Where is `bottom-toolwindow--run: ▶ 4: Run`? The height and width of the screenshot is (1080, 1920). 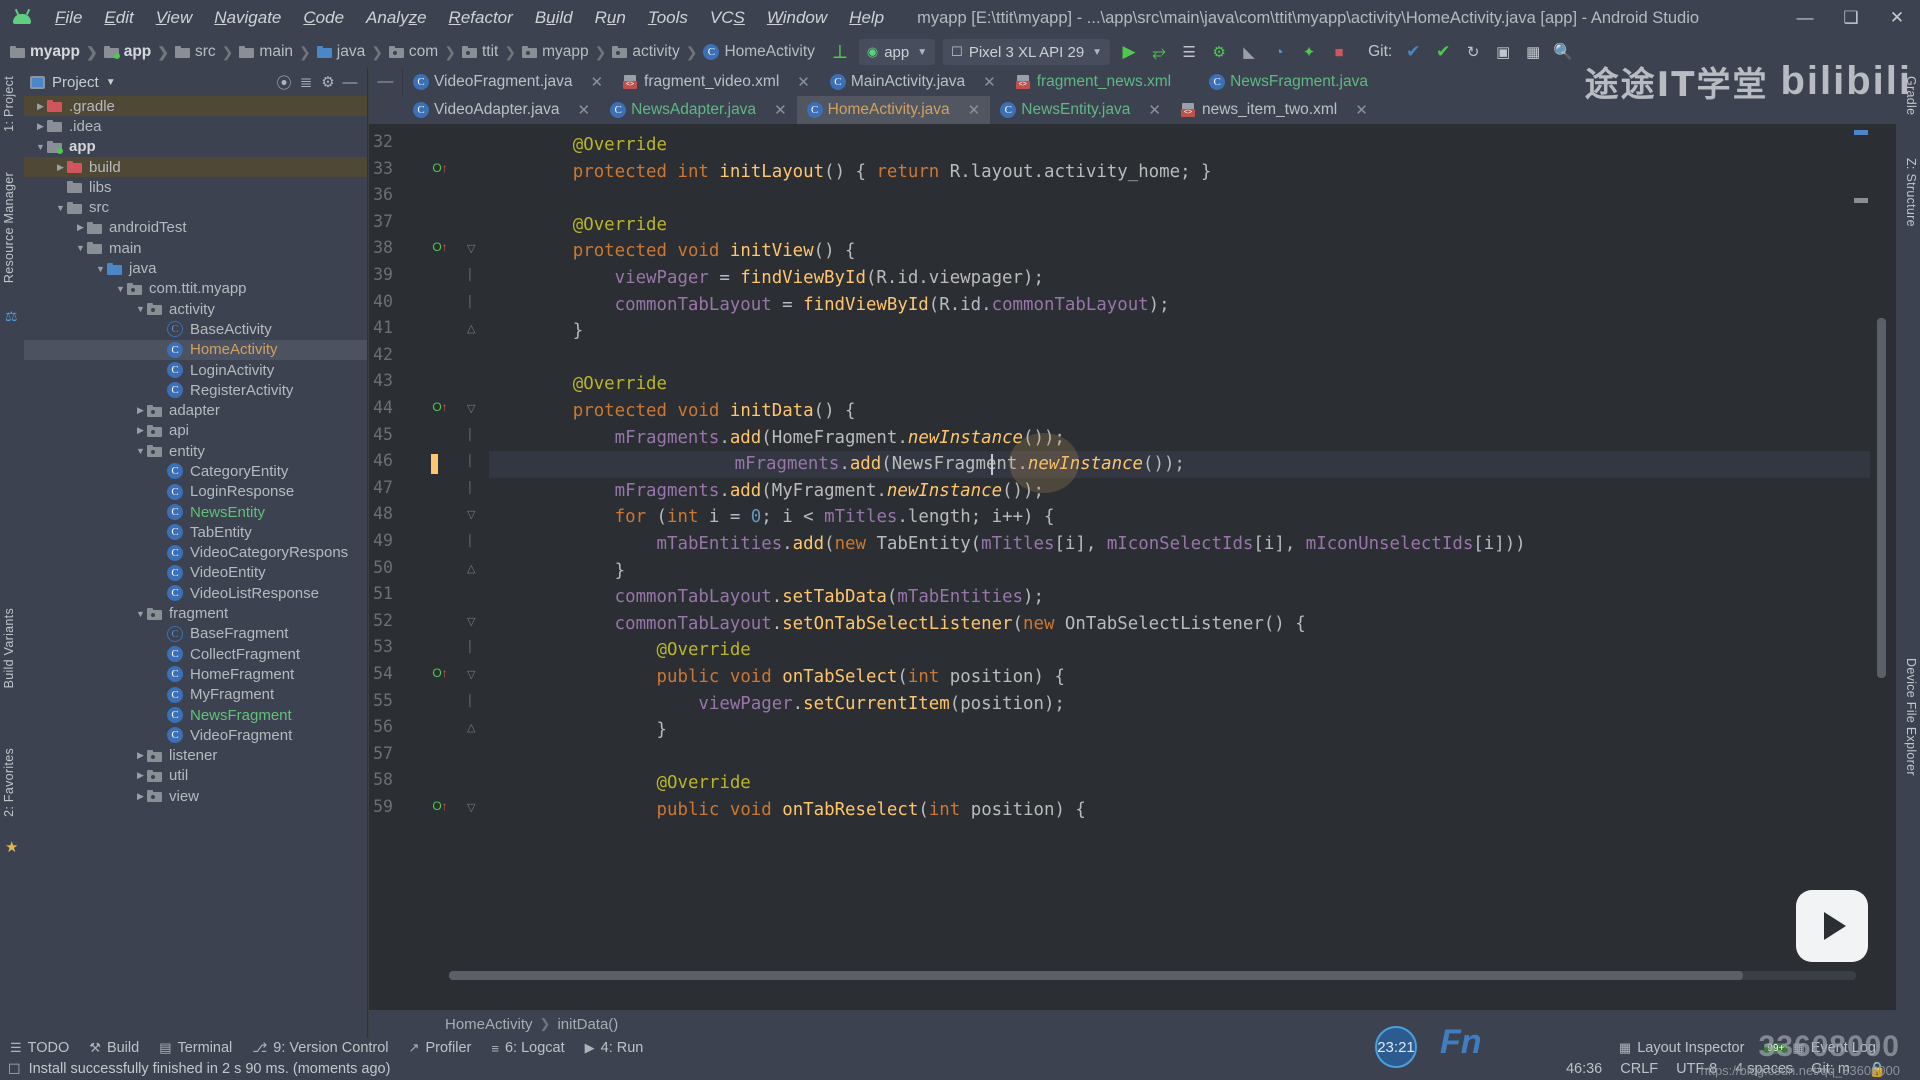 bottom-toolwindow--run: ▶ 4: Run is located at coordinates (614, 1048).